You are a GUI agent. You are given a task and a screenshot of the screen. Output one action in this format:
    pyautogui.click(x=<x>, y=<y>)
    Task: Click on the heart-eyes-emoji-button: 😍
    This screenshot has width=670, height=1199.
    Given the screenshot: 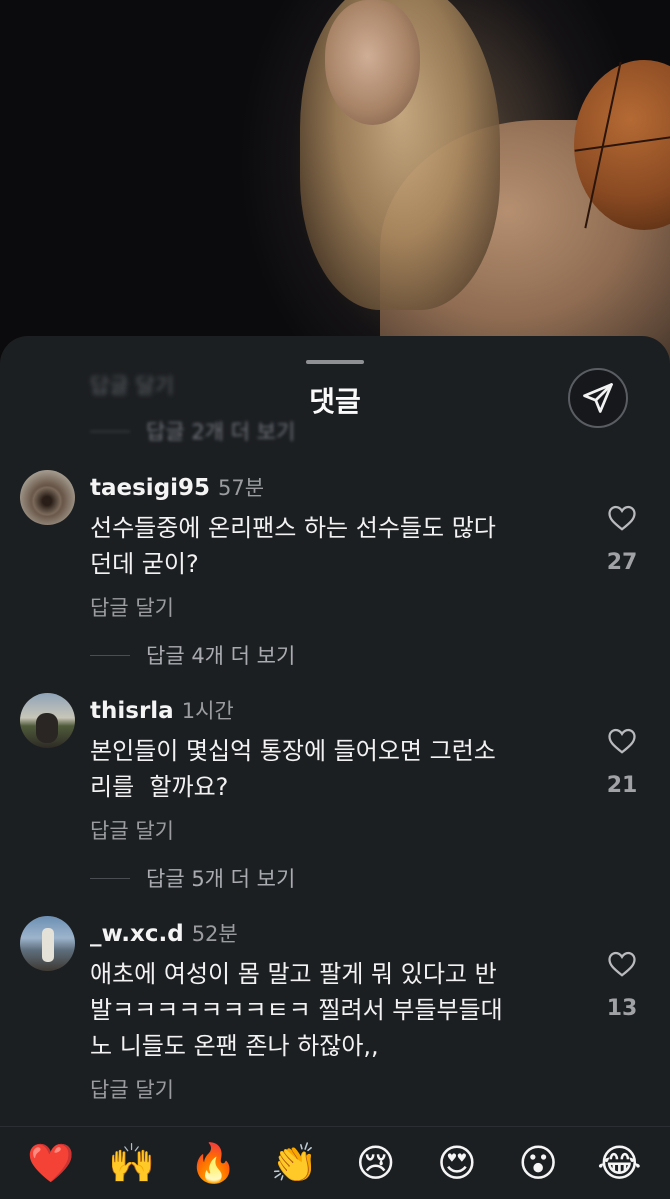 What is the action you would take?
    pyautogui.click(x=457, y=1163)
    